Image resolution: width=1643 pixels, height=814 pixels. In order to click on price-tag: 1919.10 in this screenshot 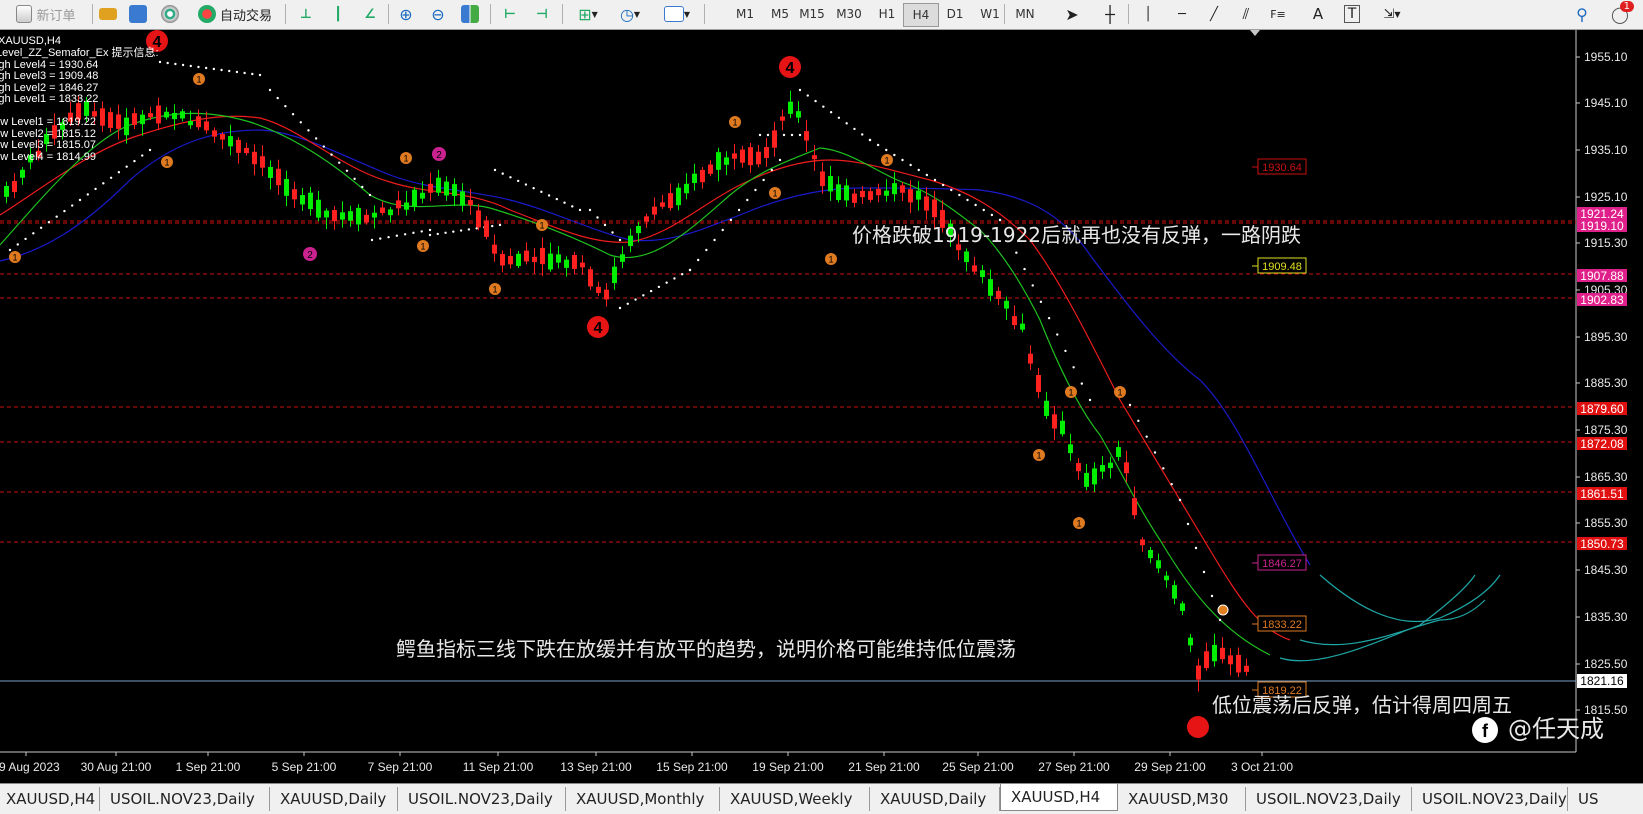, I will do `click(1602, 226)`.